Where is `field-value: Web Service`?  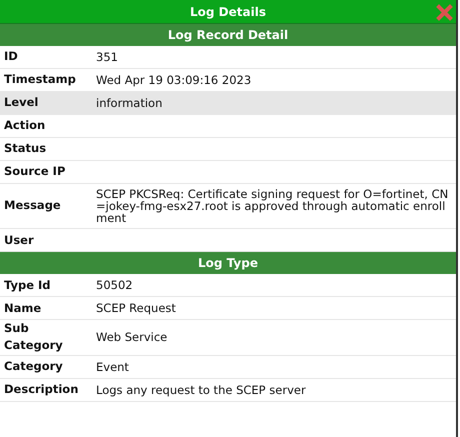 field-value: Web Service is located at coordinates (131, 337).